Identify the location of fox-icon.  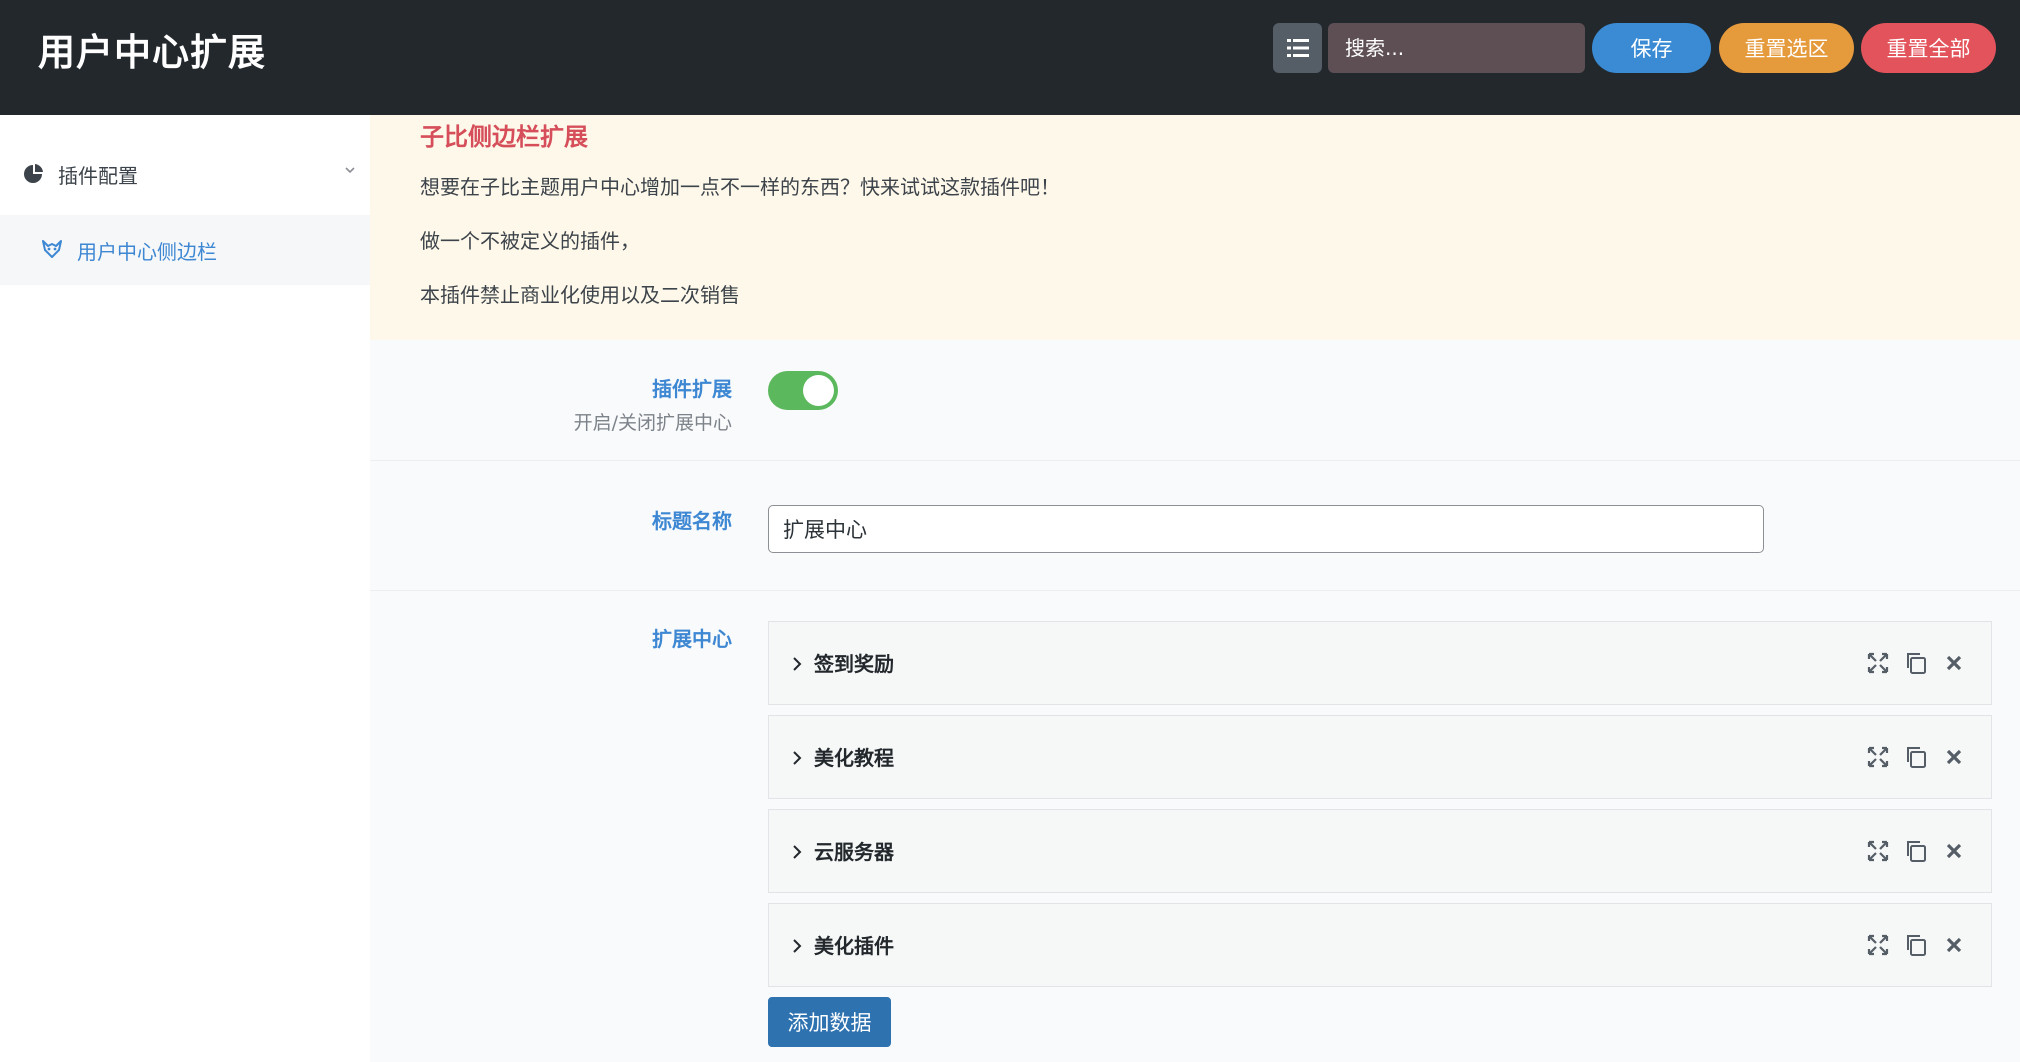
(52, 249).